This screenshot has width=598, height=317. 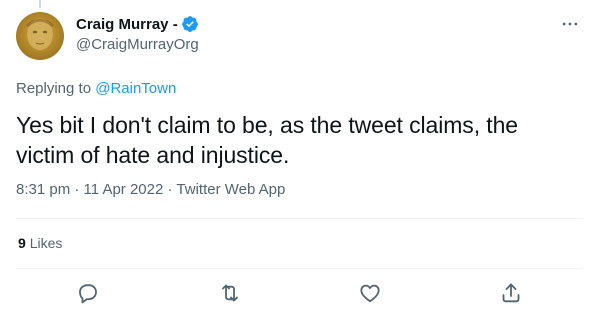 I want to click on tweet-date: 11 Apr 2022, so click(x=124, y=189).